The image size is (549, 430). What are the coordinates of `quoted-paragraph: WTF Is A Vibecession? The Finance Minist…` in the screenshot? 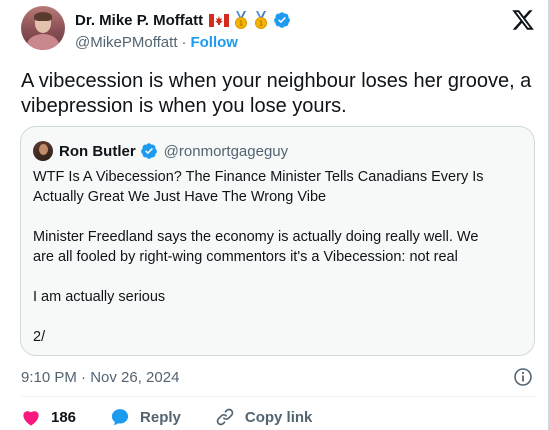 It's located at (258, 187).